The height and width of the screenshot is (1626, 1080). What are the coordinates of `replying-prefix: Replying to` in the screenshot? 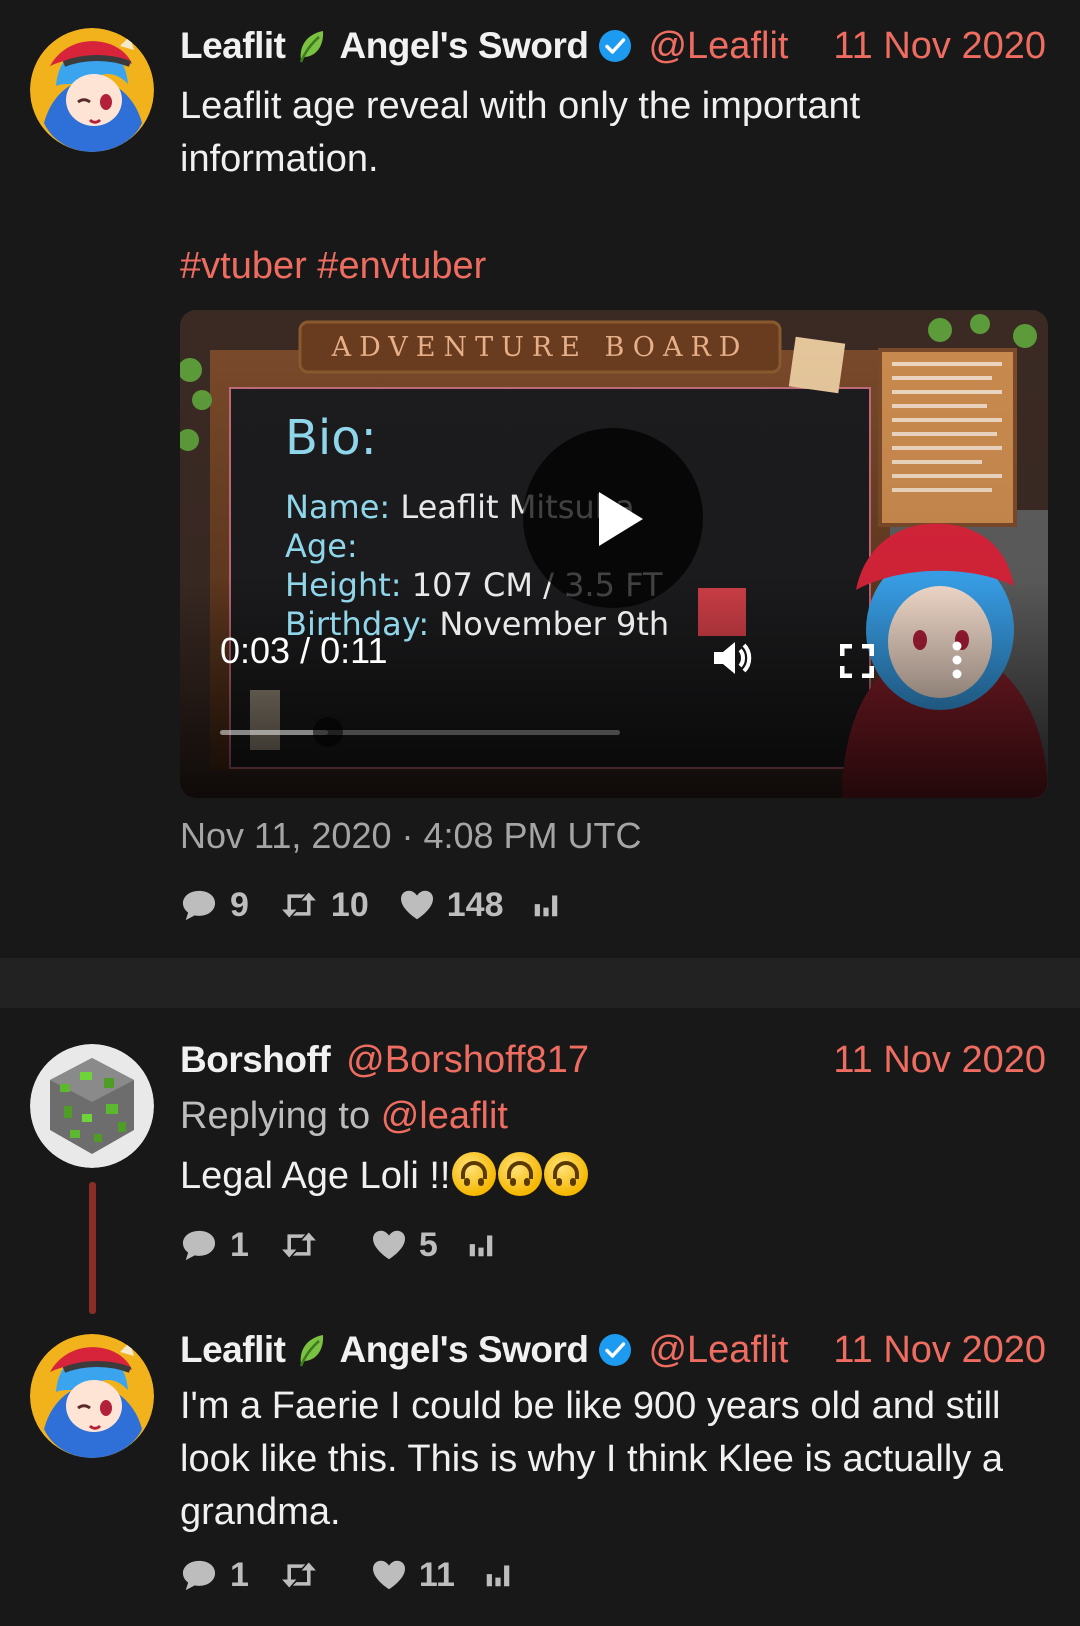 It's located at (275, 1116).